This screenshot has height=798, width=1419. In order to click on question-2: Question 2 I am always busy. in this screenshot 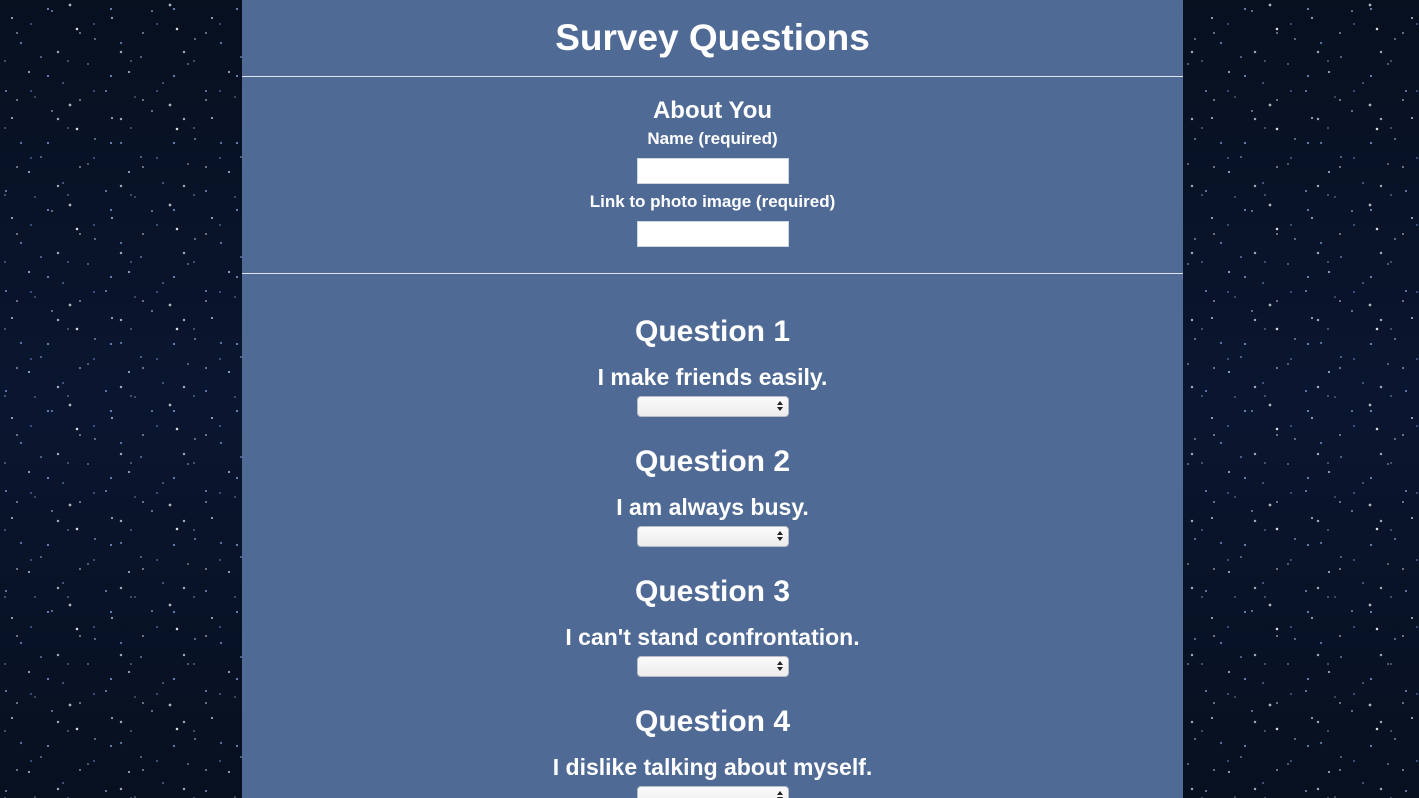, I will do `click(712, 509)`.